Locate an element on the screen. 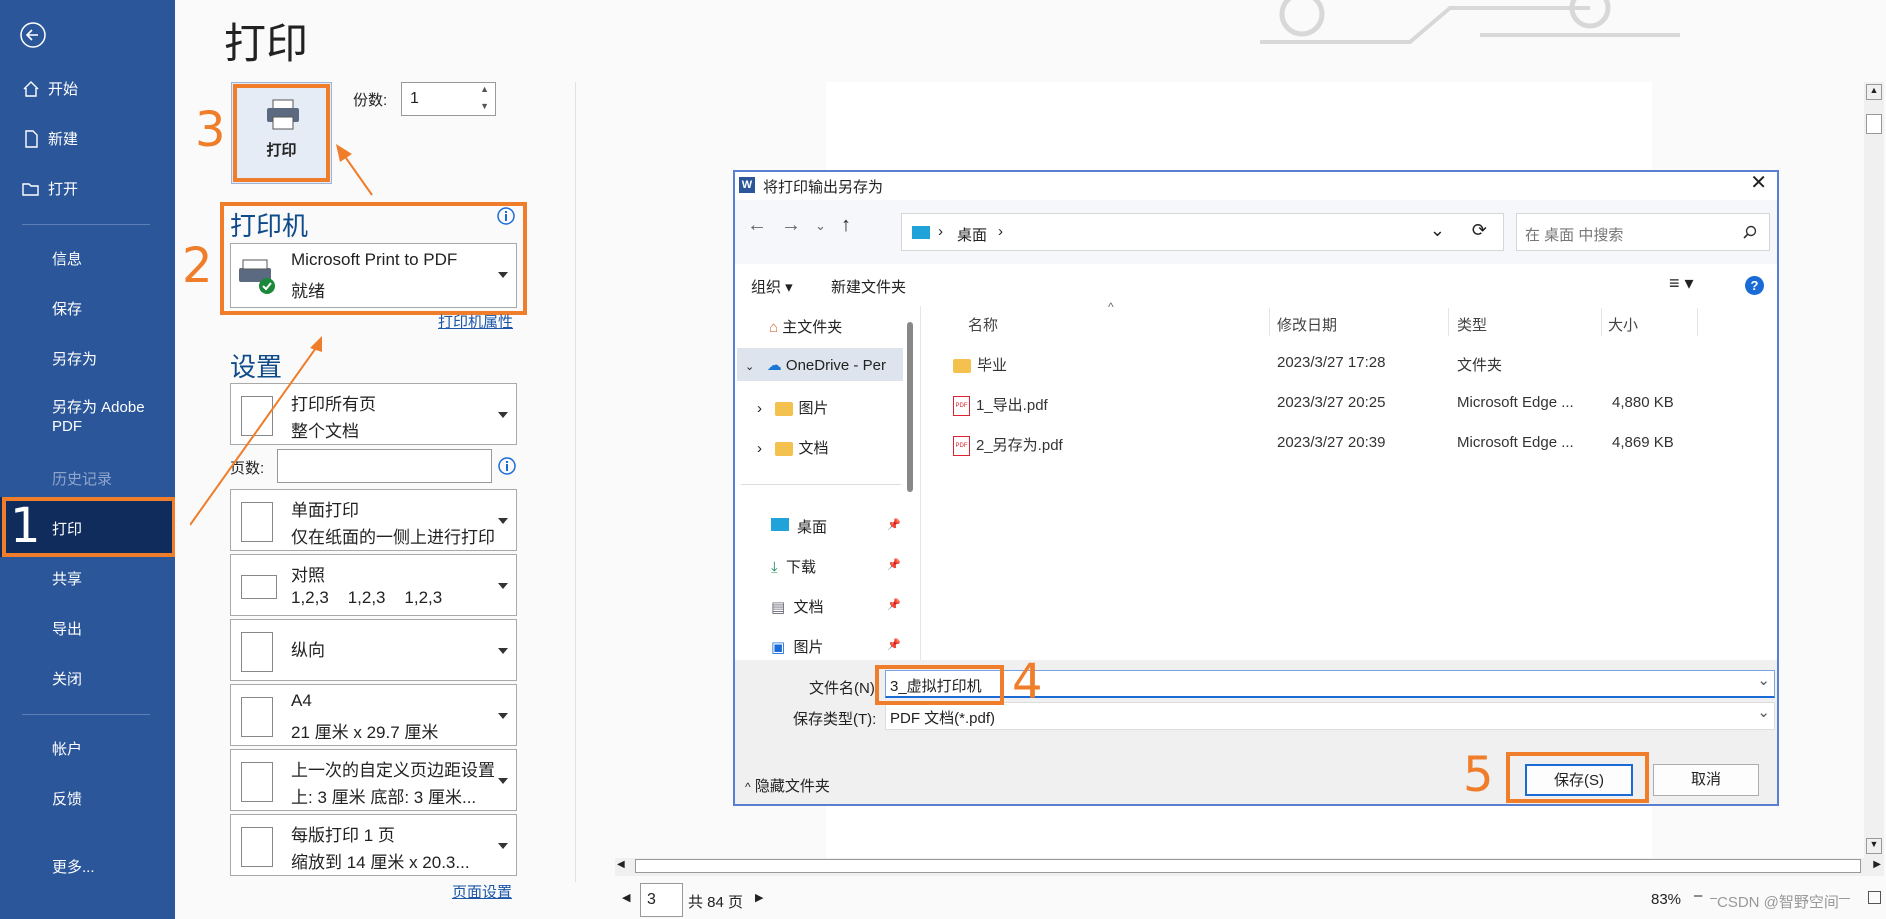 Image resolution: width=1886 pixels, height=919 pixels. scroll-up-icon: ▲ is located at coordinates (1874, 92).